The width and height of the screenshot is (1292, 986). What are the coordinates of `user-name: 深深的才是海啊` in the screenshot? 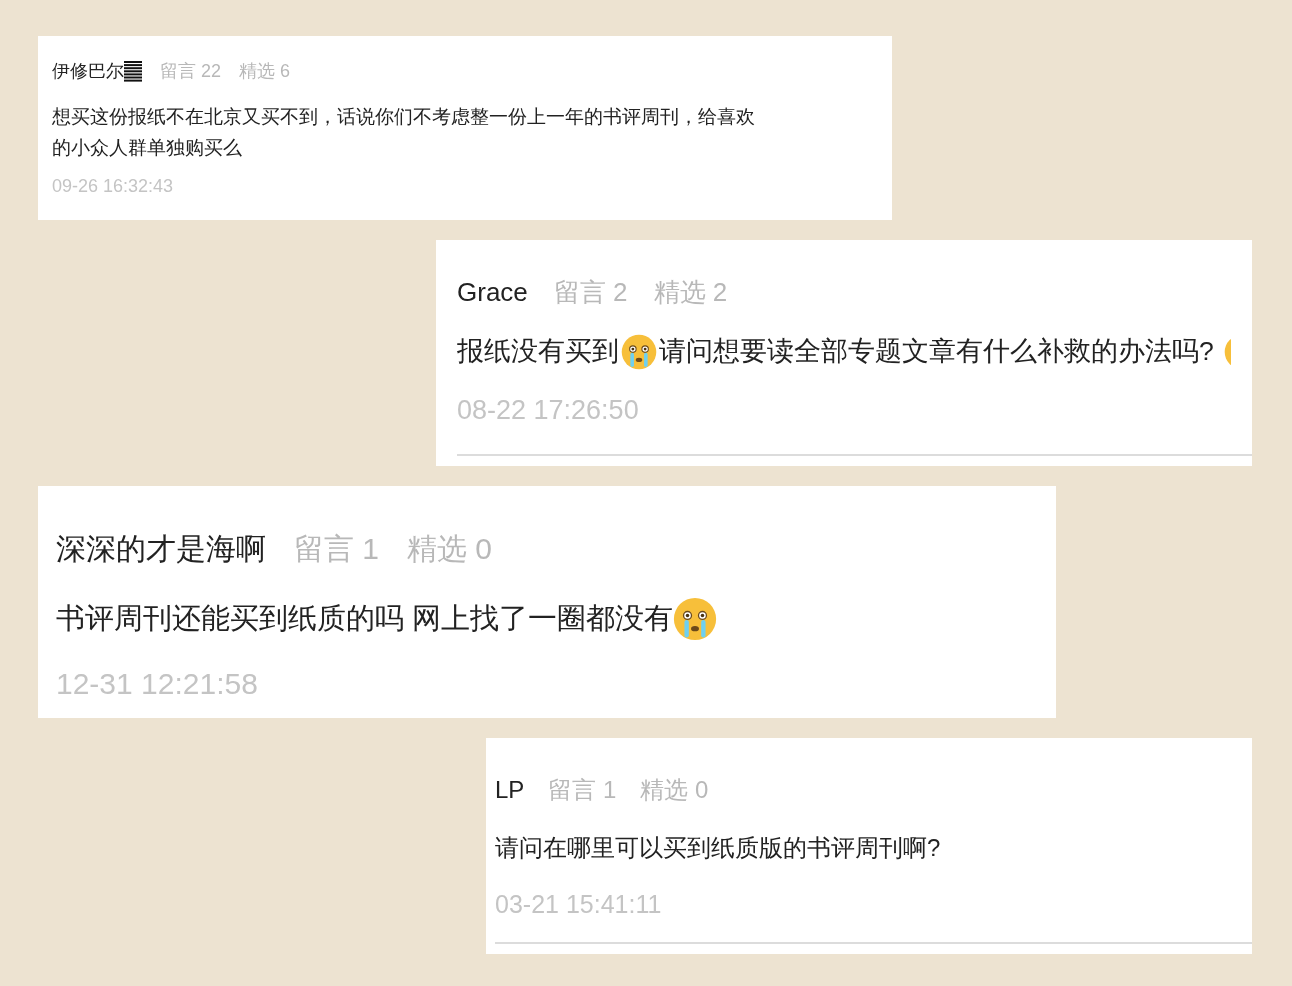 It's located at (161, 549).